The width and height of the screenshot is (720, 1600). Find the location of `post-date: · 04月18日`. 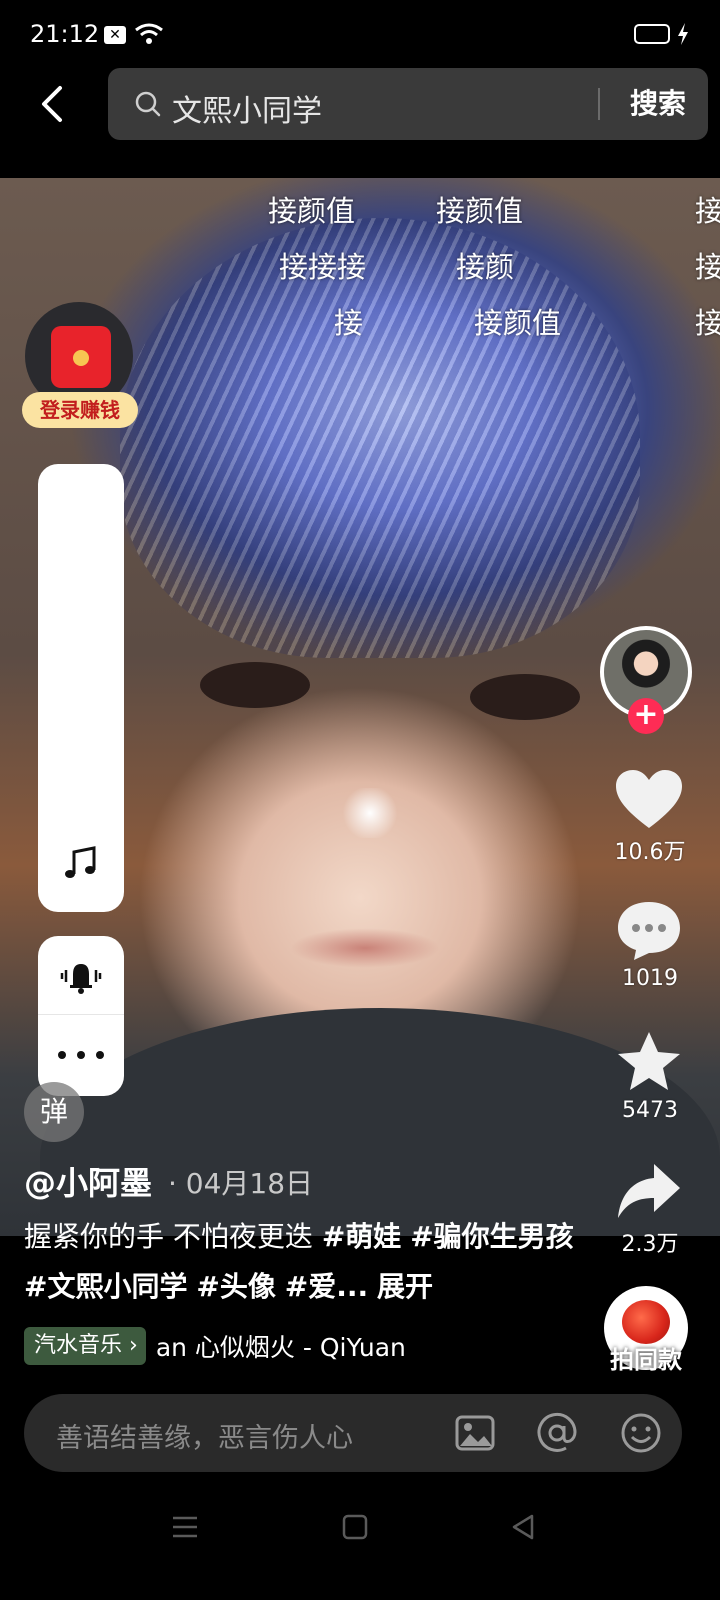

post-date: · 04月18日 is located at coordinates (241, 1183).